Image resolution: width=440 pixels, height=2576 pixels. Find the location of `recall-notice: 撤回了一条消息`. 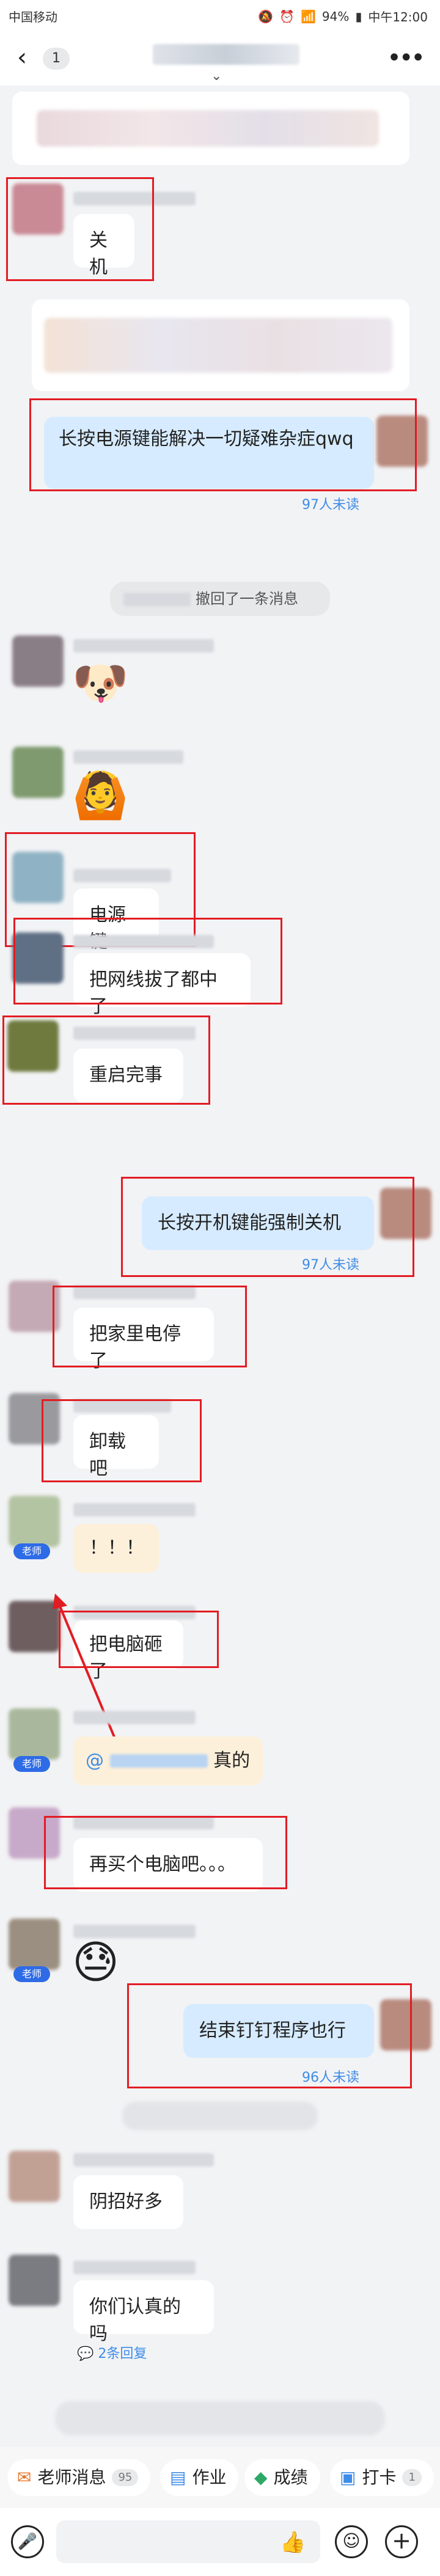

recall-notice: 撤回了一条消息 is located at coordinates (220, 599).